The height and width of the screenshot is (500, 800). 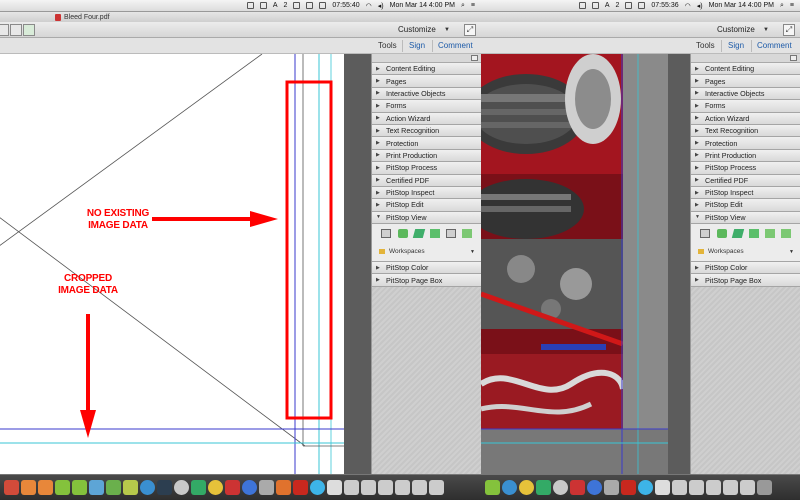 What do you see at coordinates (628, 487) in the screenshot?
I see `ftp-icon` at bounding box center [628, 487].